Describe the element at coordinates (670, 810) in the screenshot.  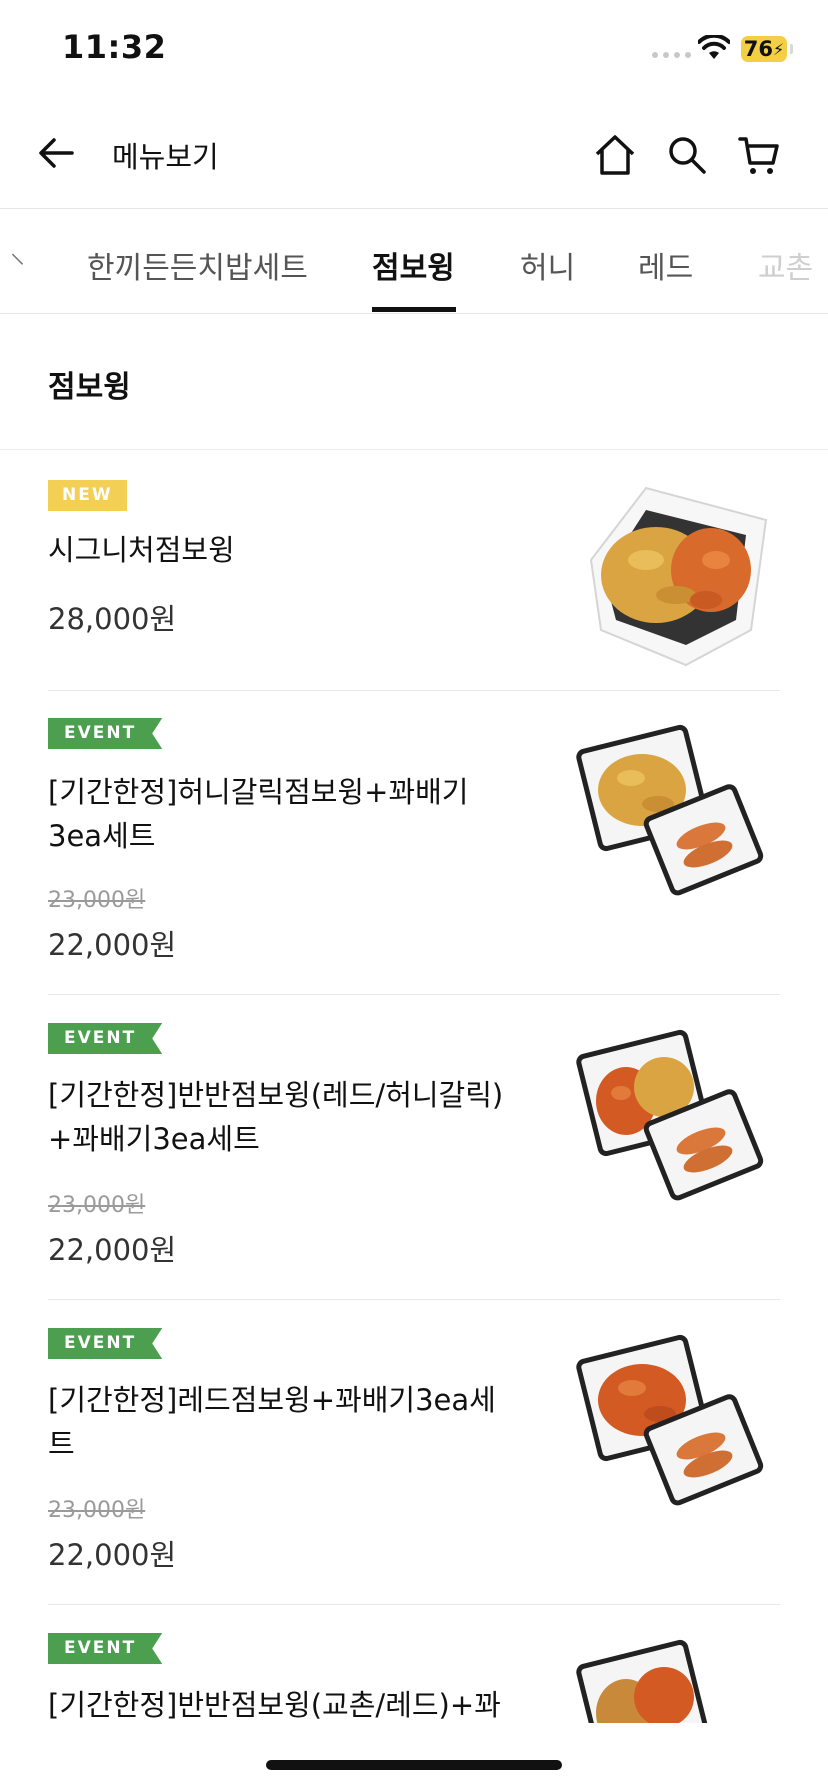
I see `honey-garlic-set-product-image` at that location.